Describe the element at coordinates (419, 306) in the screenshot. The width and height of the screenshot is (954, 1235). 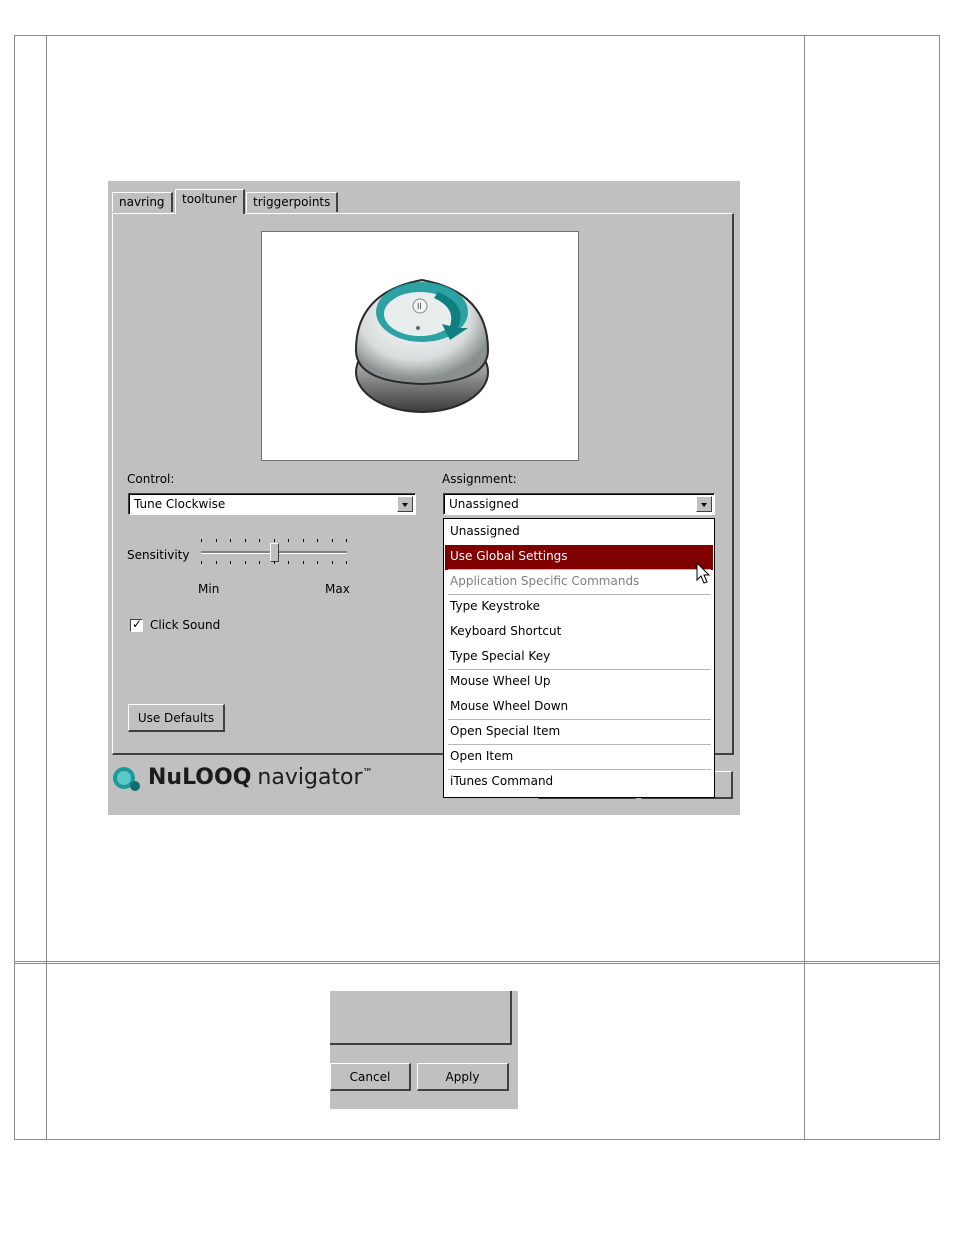
I see `svg-text: II` at that location.